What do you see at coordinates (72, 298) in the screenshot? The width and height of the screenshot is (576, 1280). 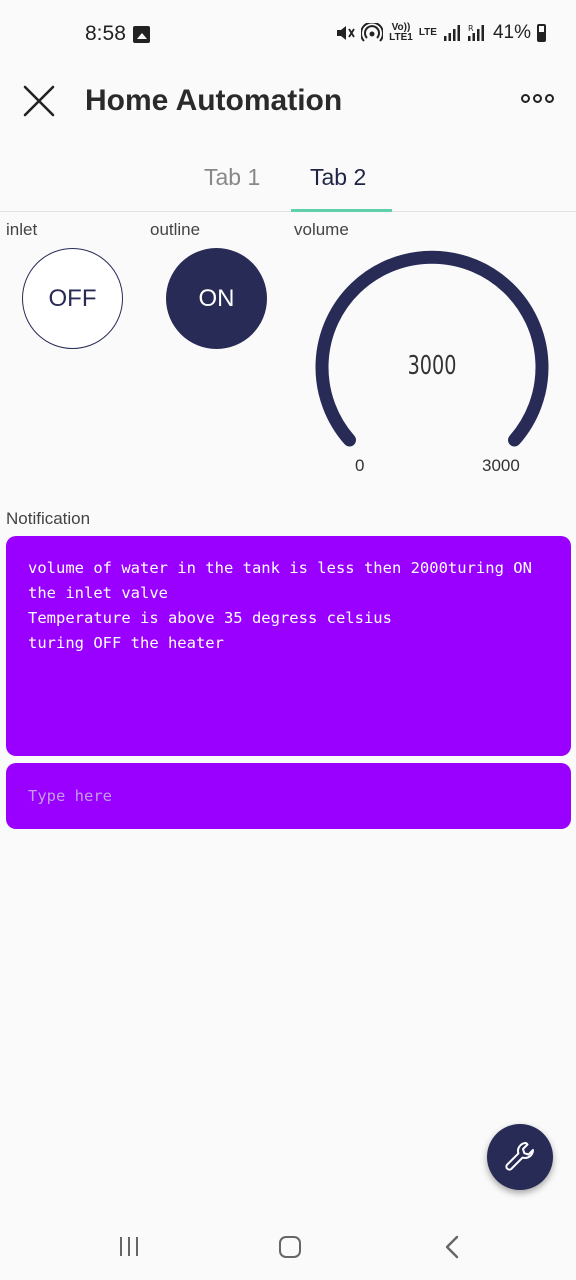 I see `inlet-toggle-button: OFF` at bounding box center [72, 298].